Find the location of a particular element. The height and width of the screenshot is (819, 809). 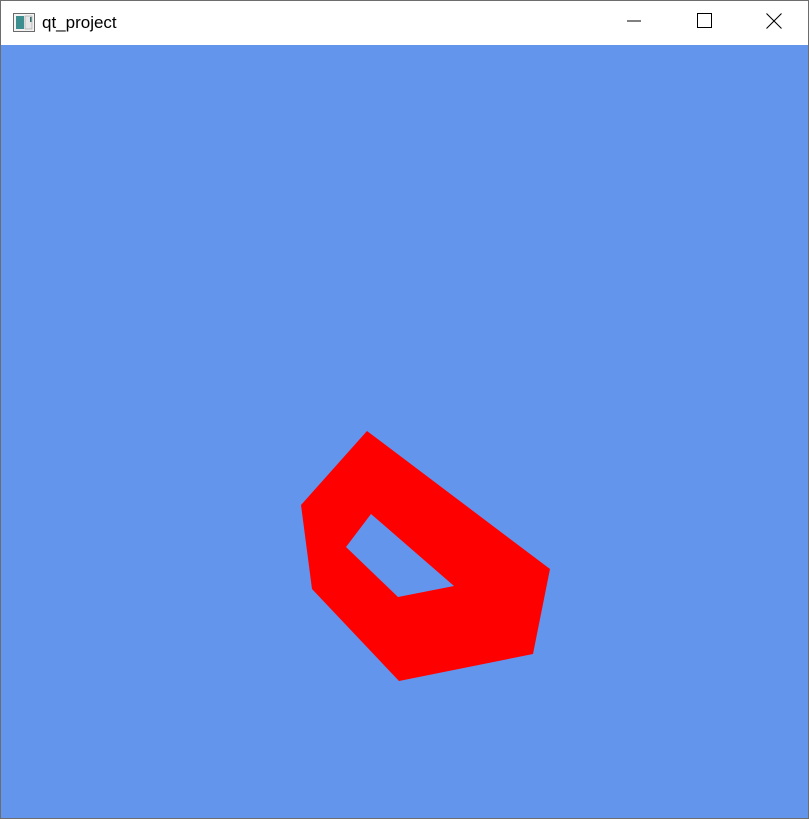

minimize-button is located at coordinates (634, 23).